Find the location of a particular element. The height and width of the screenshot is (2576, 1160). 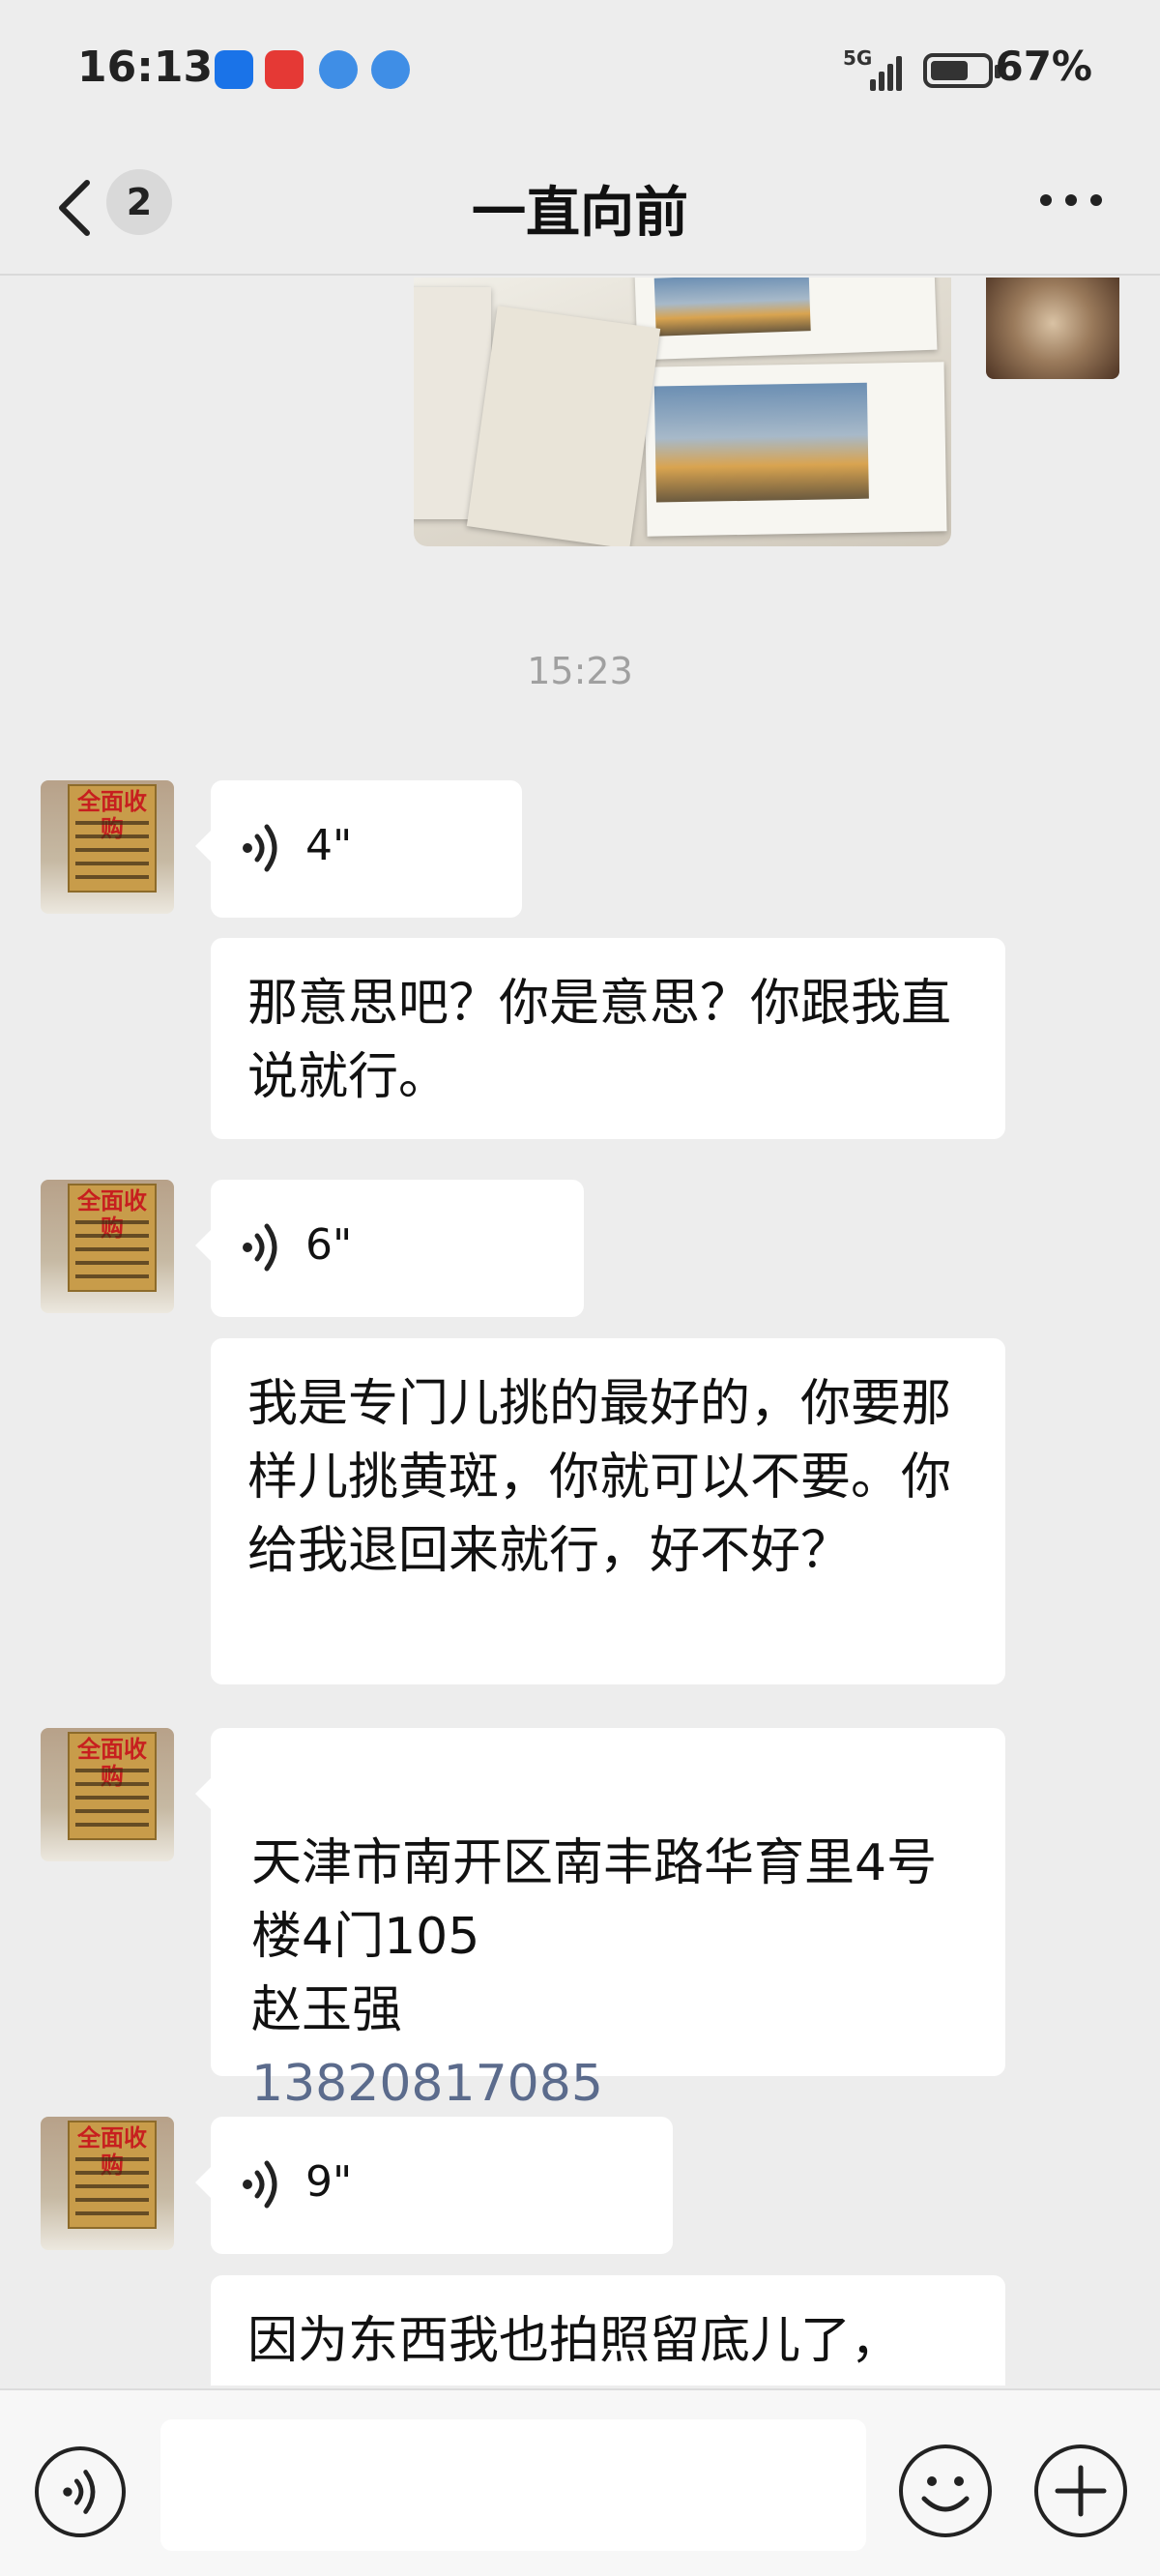

plus-icon is located at coordinates (1081, 2490).